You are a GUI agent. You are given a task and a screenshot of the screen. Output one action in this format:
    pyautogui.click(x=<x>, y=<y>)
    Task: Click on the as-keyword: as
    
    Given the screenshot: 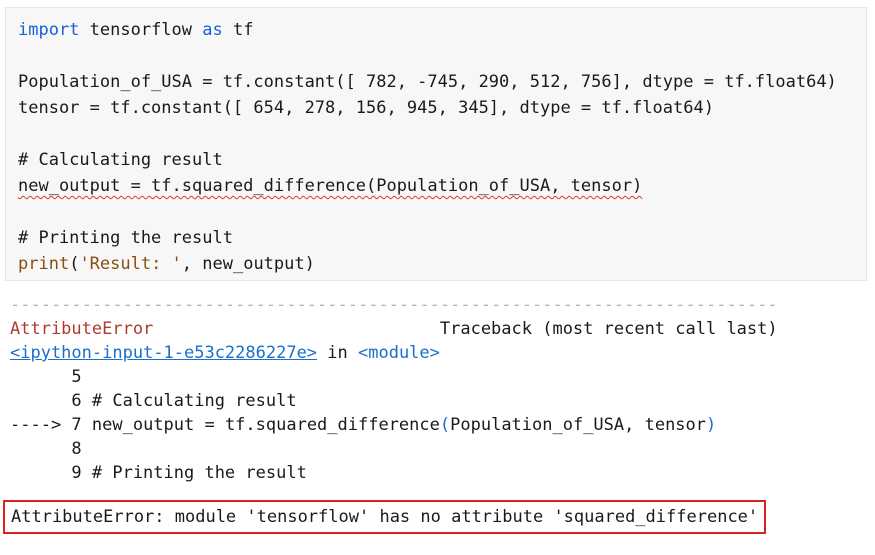 What is the action you would take?
    pyautogui.click(x=212, y=30)
    